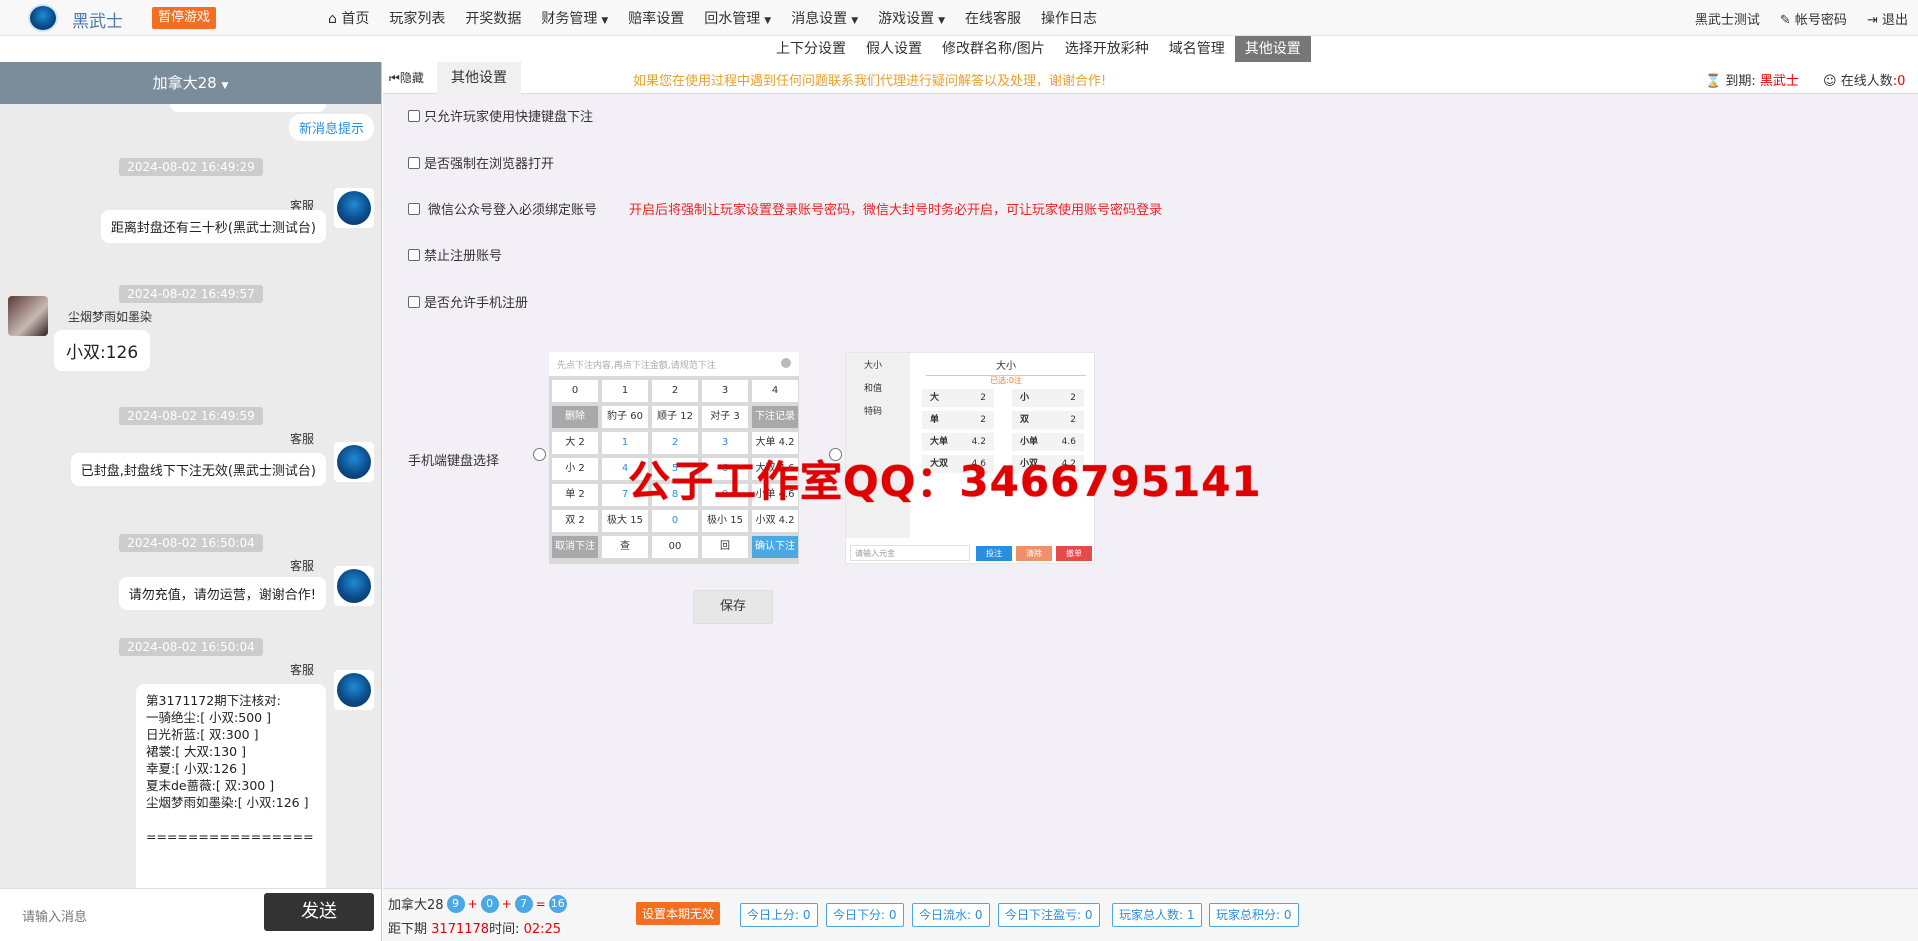  Describe the element at coordinates (406, 77) in the screenshot. I see `hide-panel-button: ⏮隐藏` at that location.